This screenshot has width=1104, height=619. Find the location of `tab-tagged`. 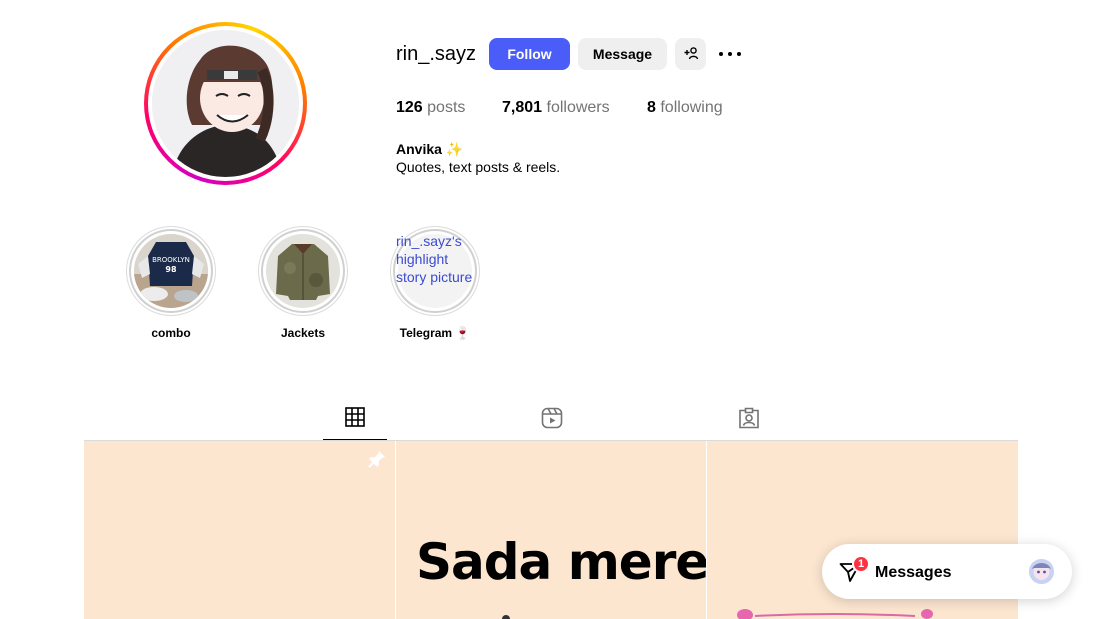

tab-tagged is located at coordinates (749, 421).